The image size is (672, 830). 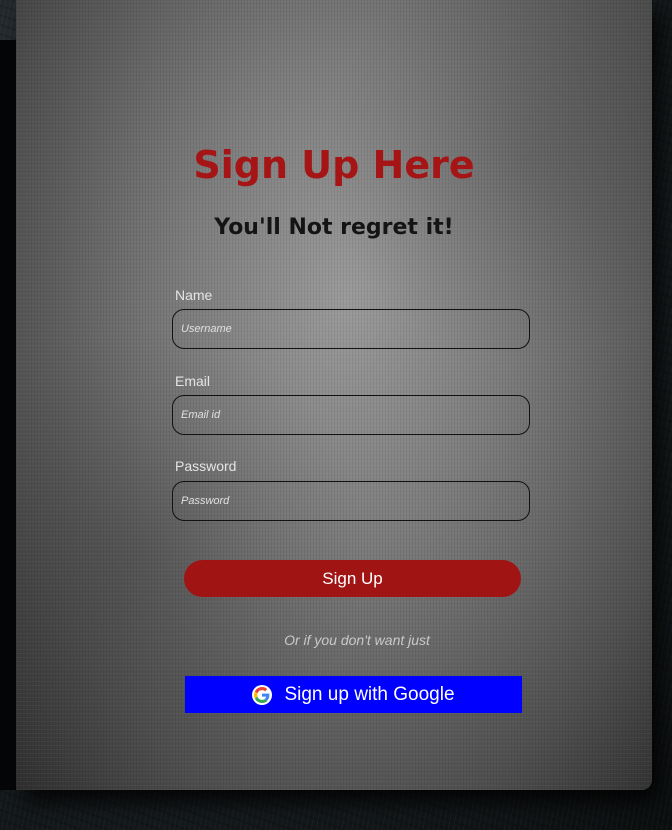 What do you see at coordinates (194, 295) in the screenshot?
I see `name-label: Name` at bounding box center [194, 295].